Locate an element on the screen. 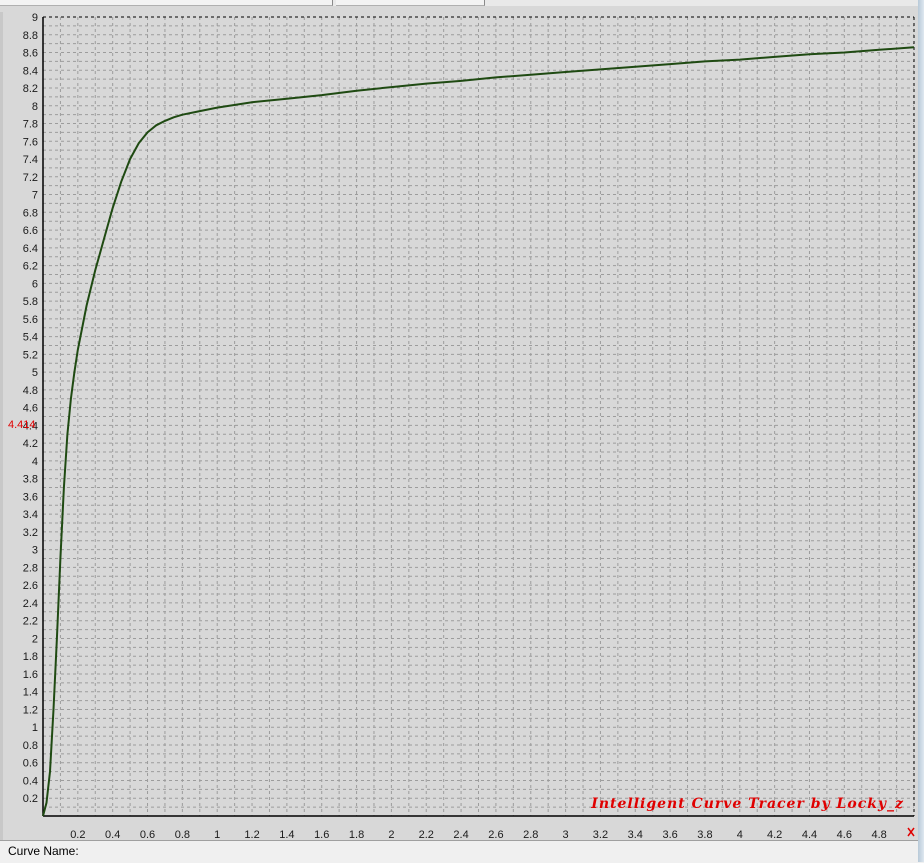 This screenshot has height=863, width=924. y-tick-label: 8.6 is located at coordinates (30, 54).